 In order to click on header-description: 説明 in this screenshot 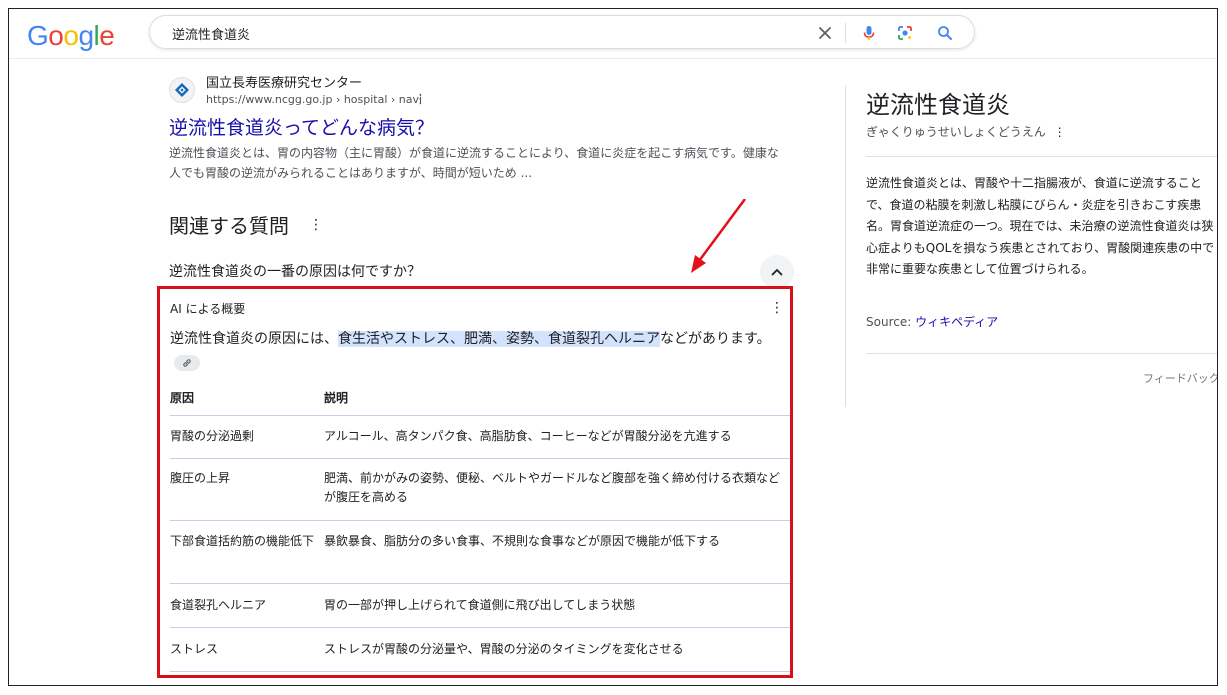, I will do `click(336, 398)`.